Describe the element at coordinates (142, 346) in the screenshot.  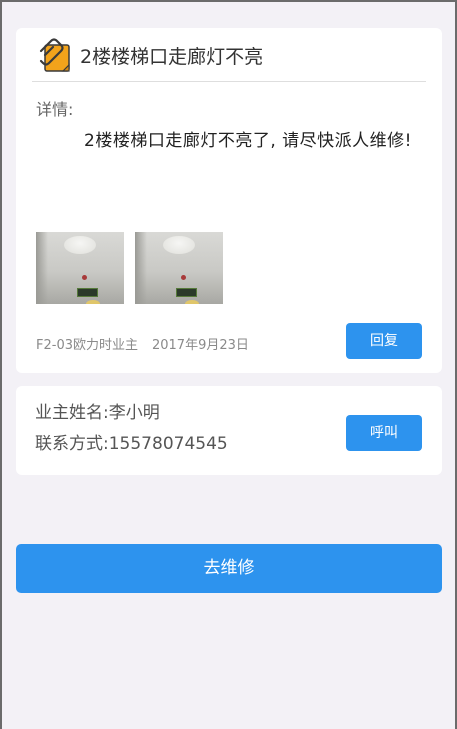
I see `submission-meta: F2-03欧力时业主 2017年9月23日` at that location.